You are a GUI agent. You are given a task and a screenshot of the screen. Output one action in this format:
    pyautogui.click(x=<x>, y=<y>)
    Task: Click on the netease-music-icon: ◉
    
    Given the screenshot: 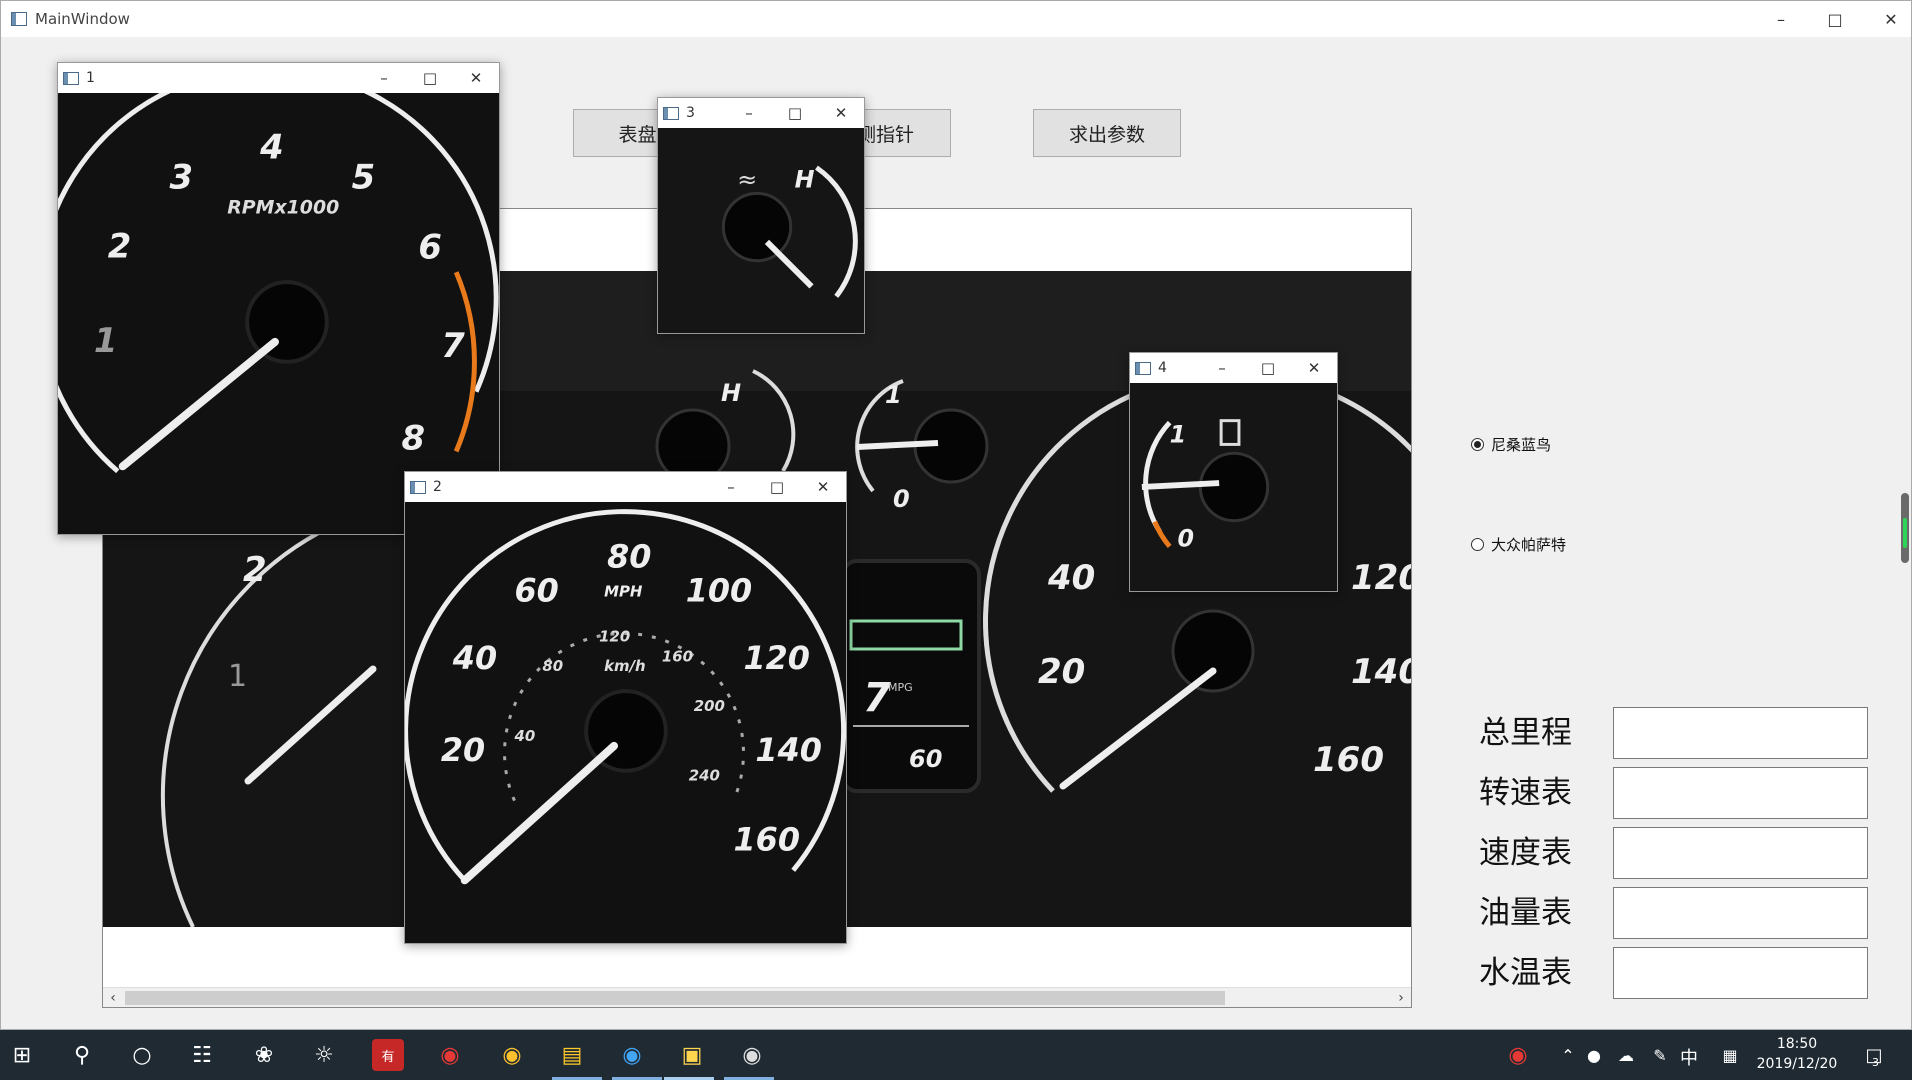 What is the action you would take?
    pyautogui.click(x=450, y=1055)
    